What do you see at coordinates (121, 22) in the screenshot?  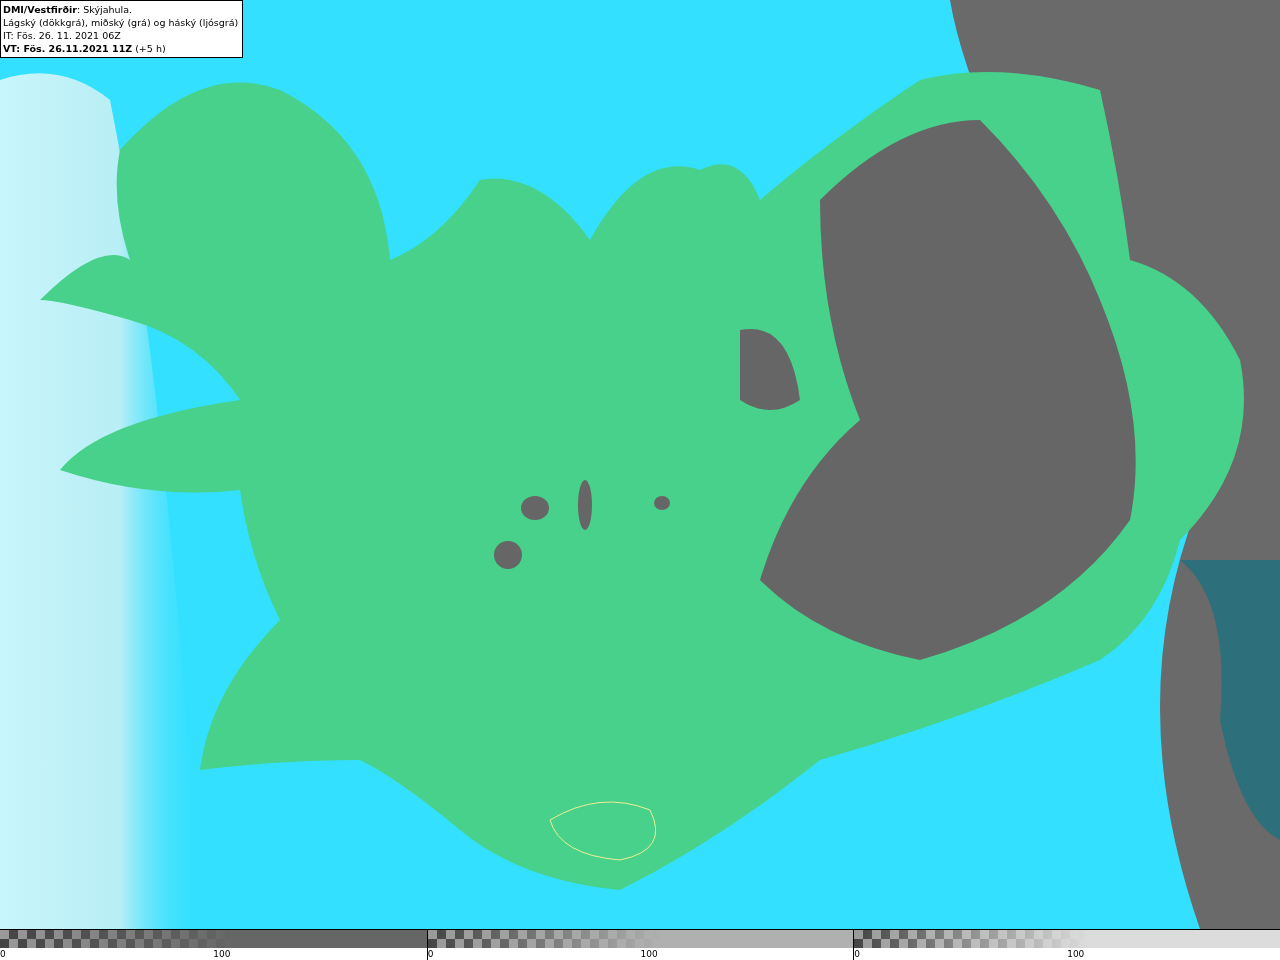 I see `legend-text: Lágský (dökkgrá), miðský (grá) og háský (ljósgrá)` at bounding box center [121, 22].